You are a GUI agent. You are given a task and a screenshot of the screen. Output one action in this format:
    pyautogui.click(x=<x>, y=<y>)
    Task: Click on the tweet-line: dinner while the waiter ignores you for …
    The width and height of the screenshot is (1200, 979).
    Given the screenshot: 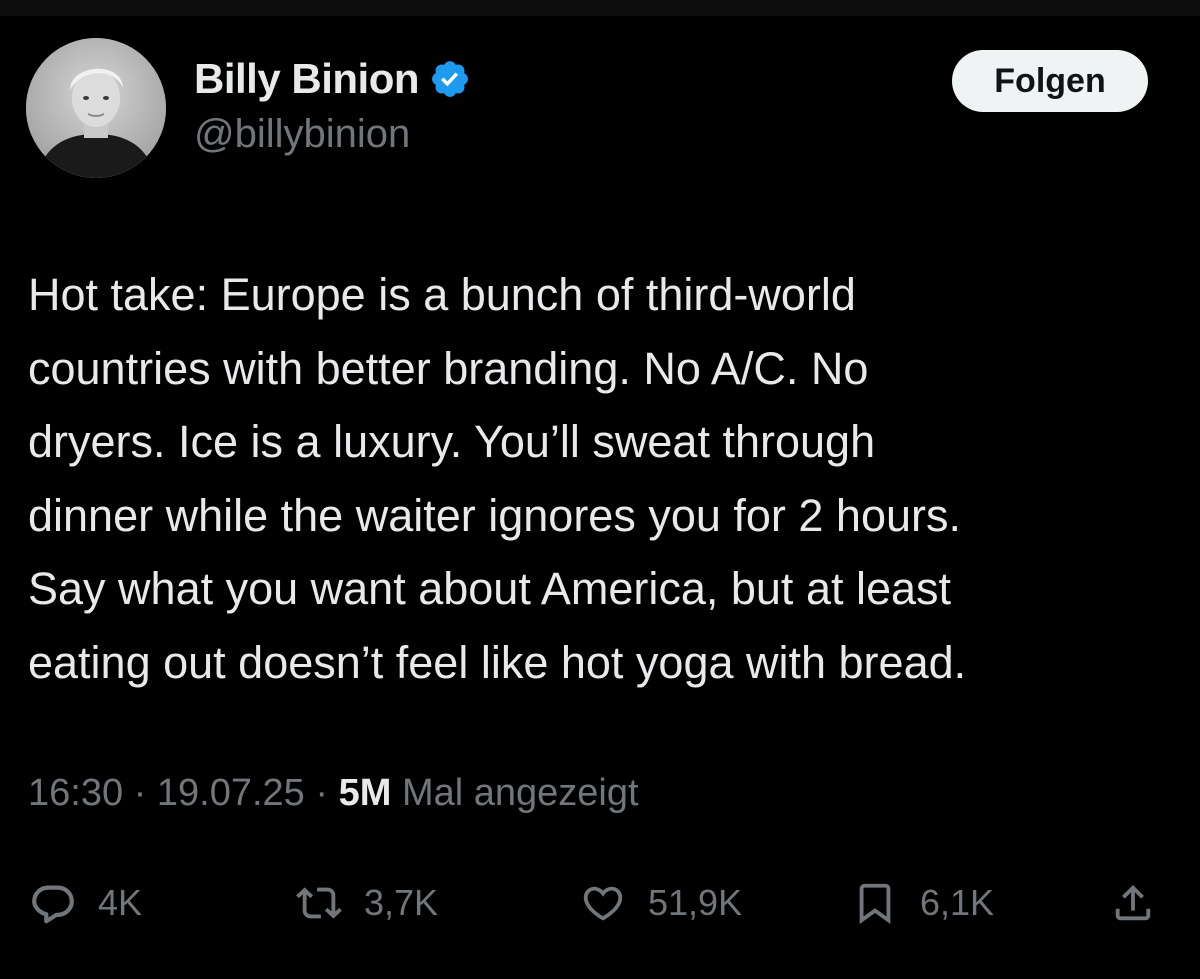 What is the action you would take?
    pyautogui.click(x=495, y=515)
    